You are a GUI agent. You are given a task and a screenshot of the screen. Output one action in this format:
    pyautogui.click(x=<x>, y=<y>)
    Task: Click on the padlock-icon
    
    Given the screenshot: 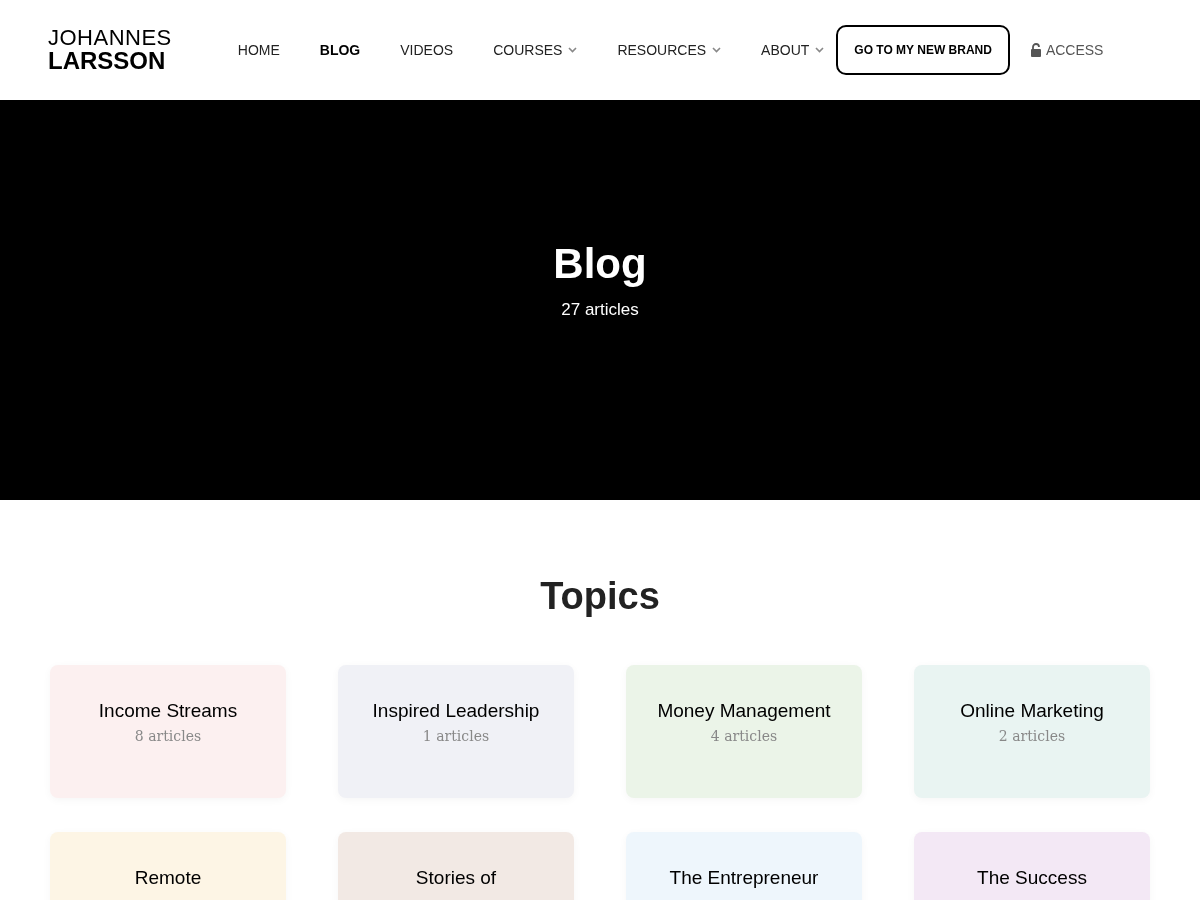 What is the action you would take?
    pyautogui.click(x=1035, y=50)
    